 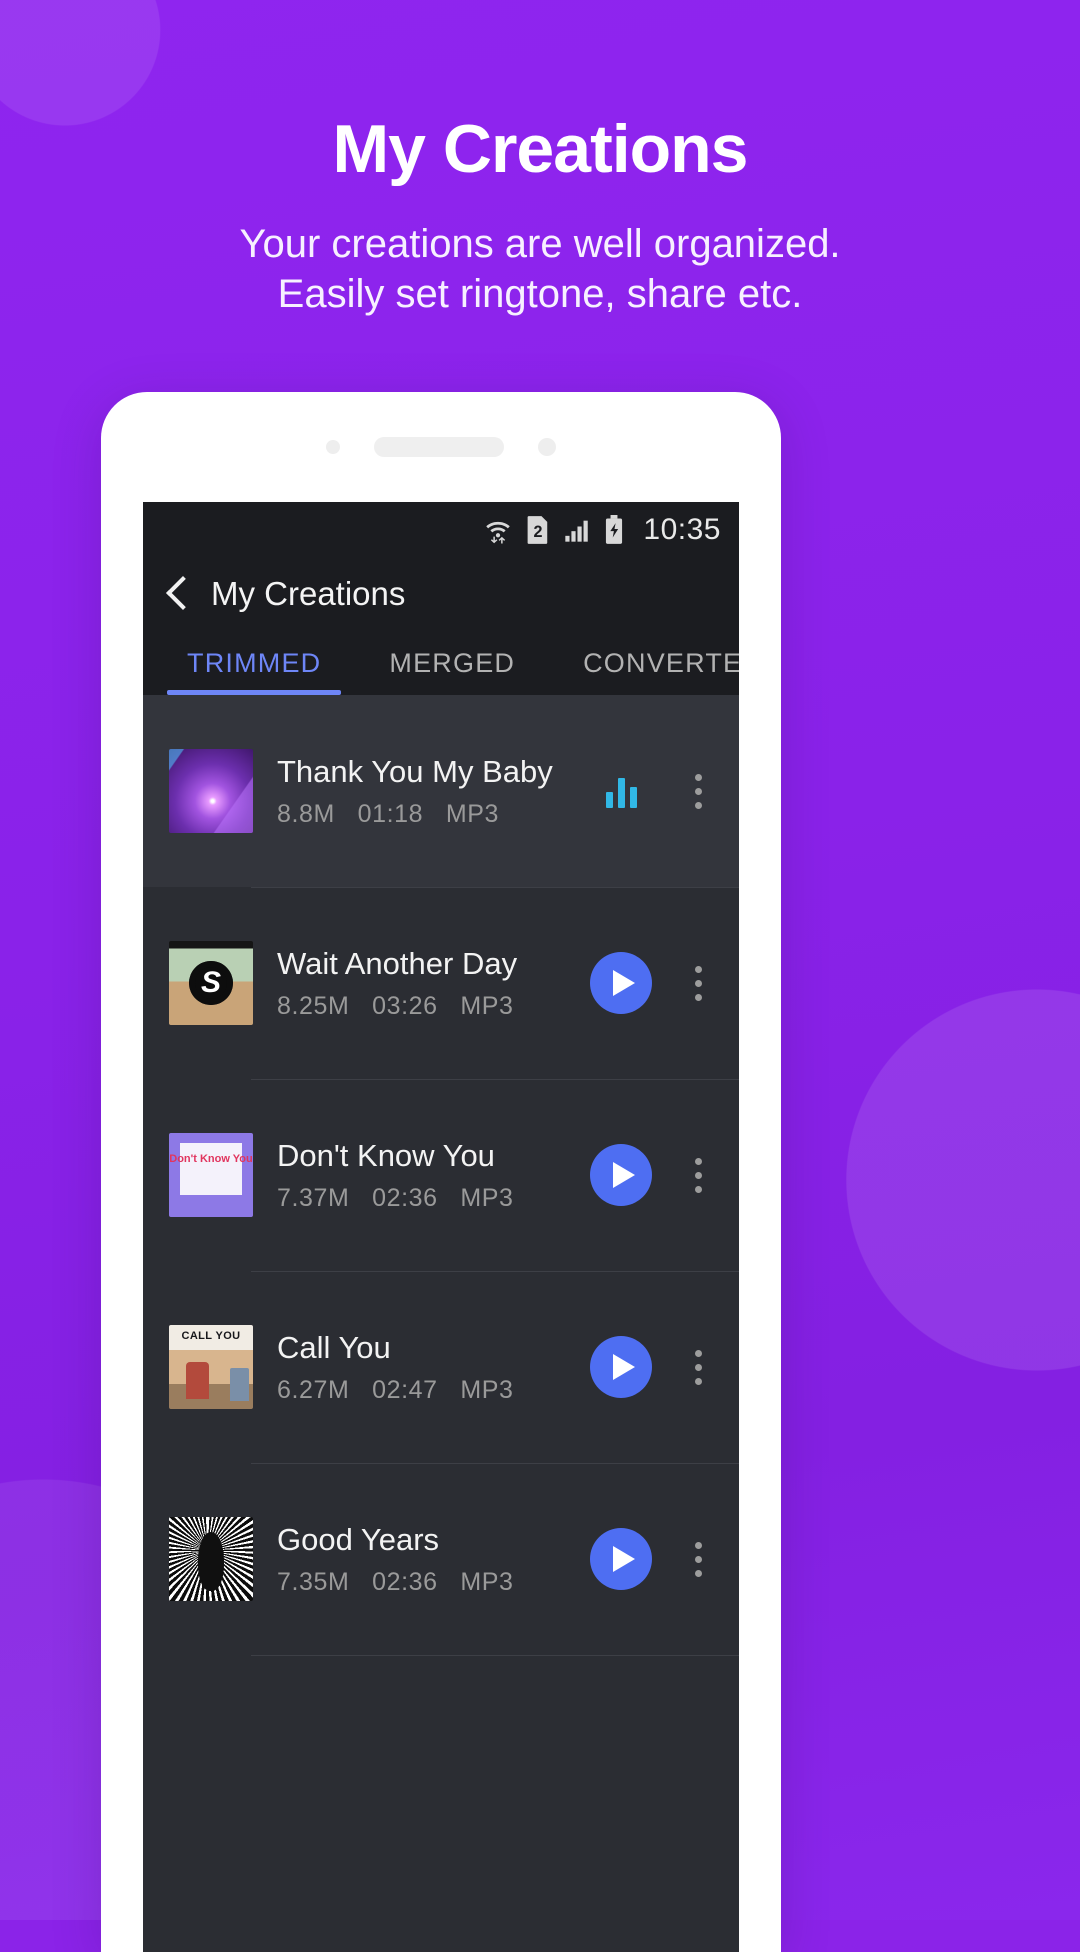 I want to click on track-duration: 03:26, so click(x=405, y=1006).